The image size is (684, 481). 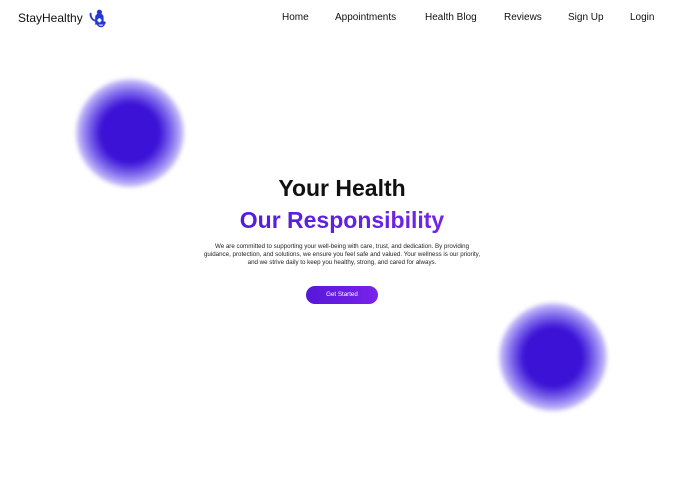 What do you see at coordinates (451, 18) in the screenshot?
I see `nav-health-blog-link: Health Blog` at bounding box center [451, 18].